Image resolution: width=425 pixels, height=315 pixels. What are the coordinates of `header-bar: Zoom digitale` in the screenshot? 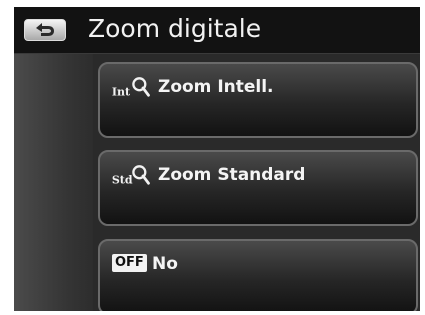 It's located at (217, 30).